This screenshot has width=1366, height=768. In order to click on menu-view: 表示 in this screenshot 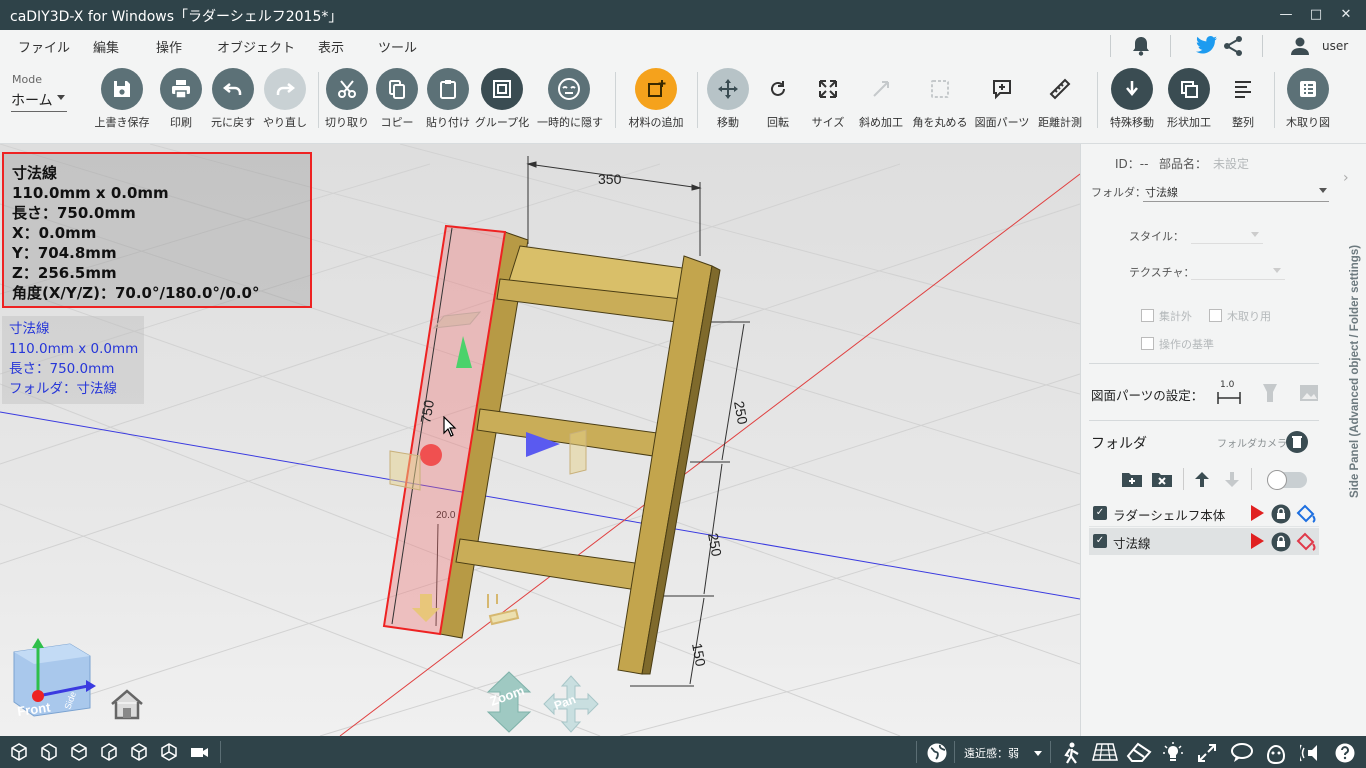, I will do `click(331, 46)`.